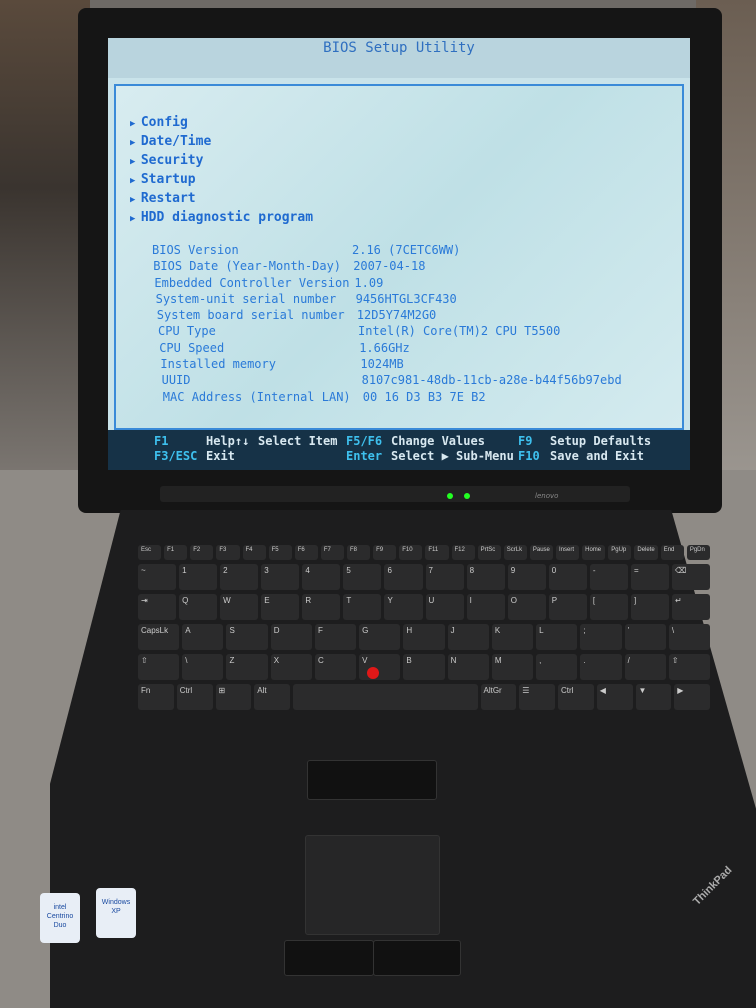  I want to click on key: 9, so click(526, 577).